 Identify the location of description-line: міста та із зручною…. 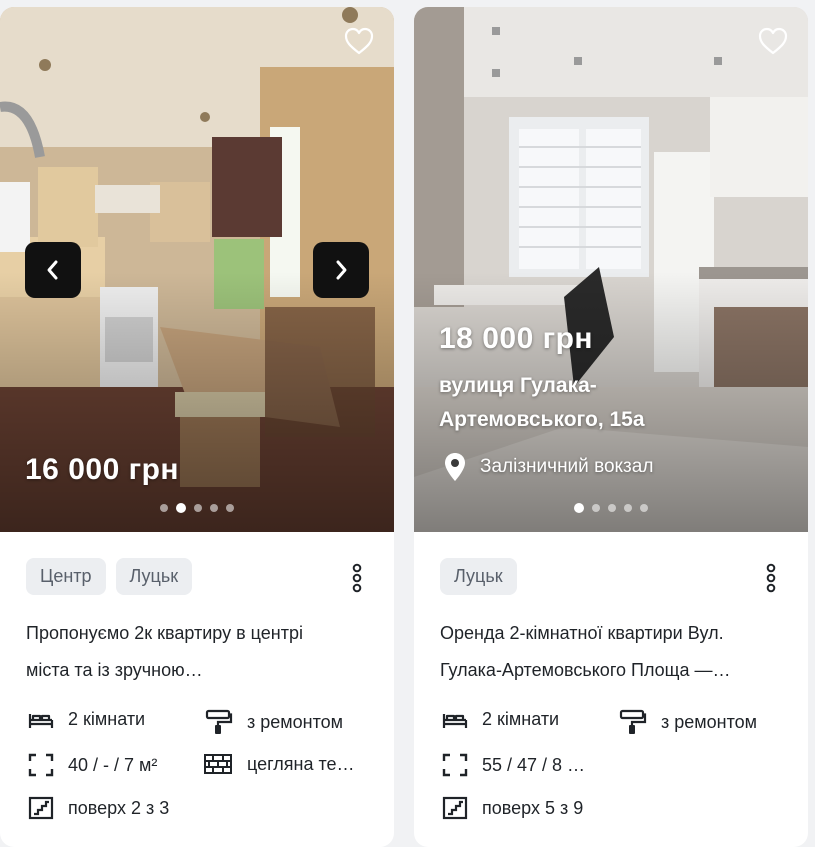
(114, 670).